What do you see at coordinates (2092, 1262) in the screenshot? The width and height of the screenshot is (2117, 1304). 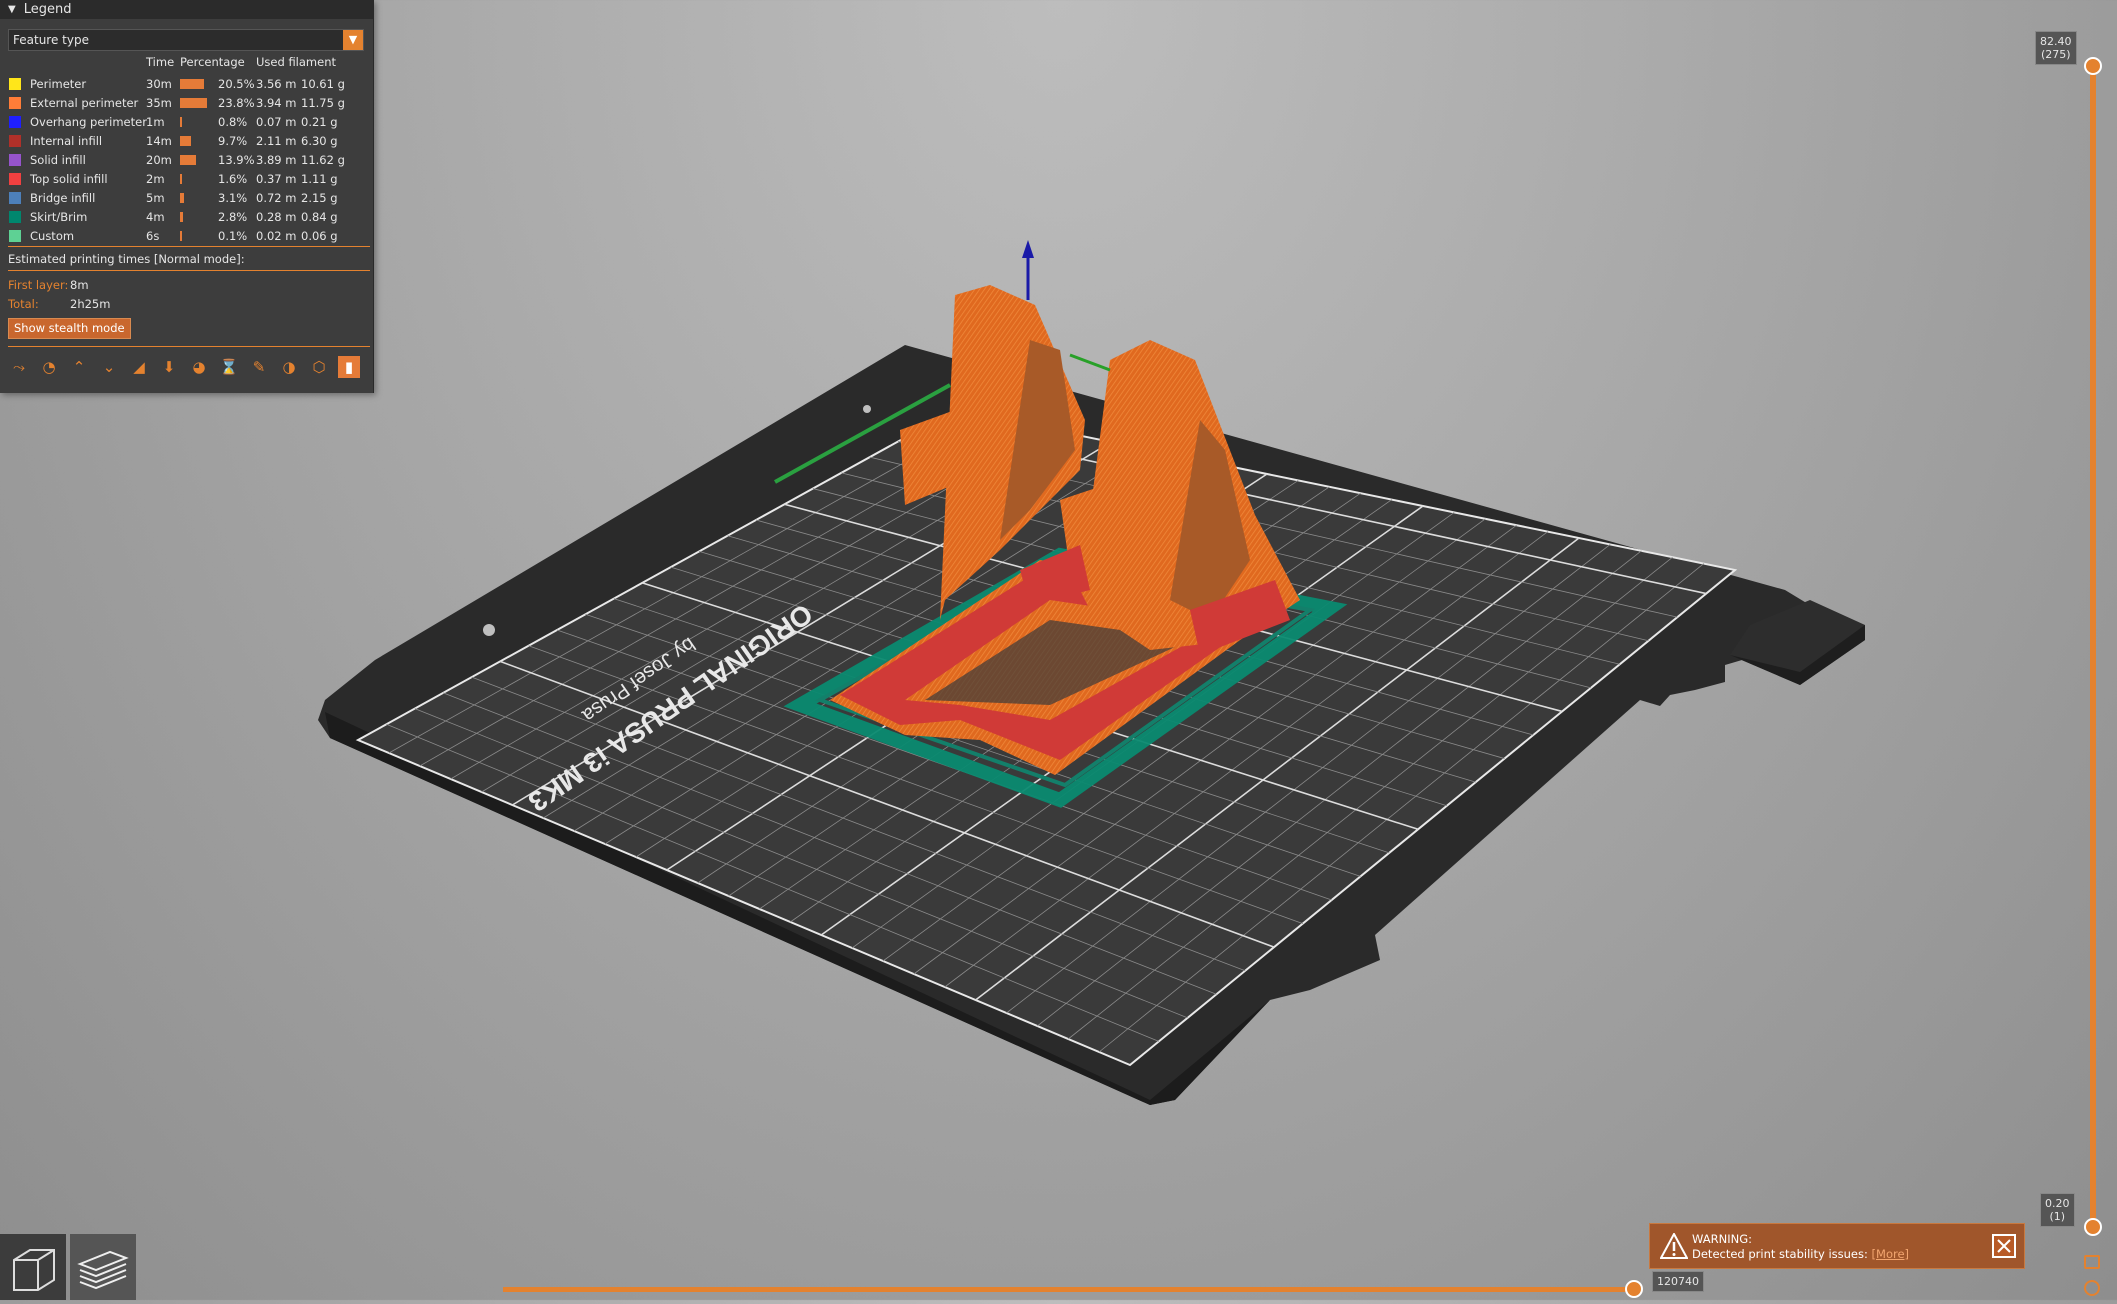 I see `lock-icon` at bounding box center [2092, 1262].